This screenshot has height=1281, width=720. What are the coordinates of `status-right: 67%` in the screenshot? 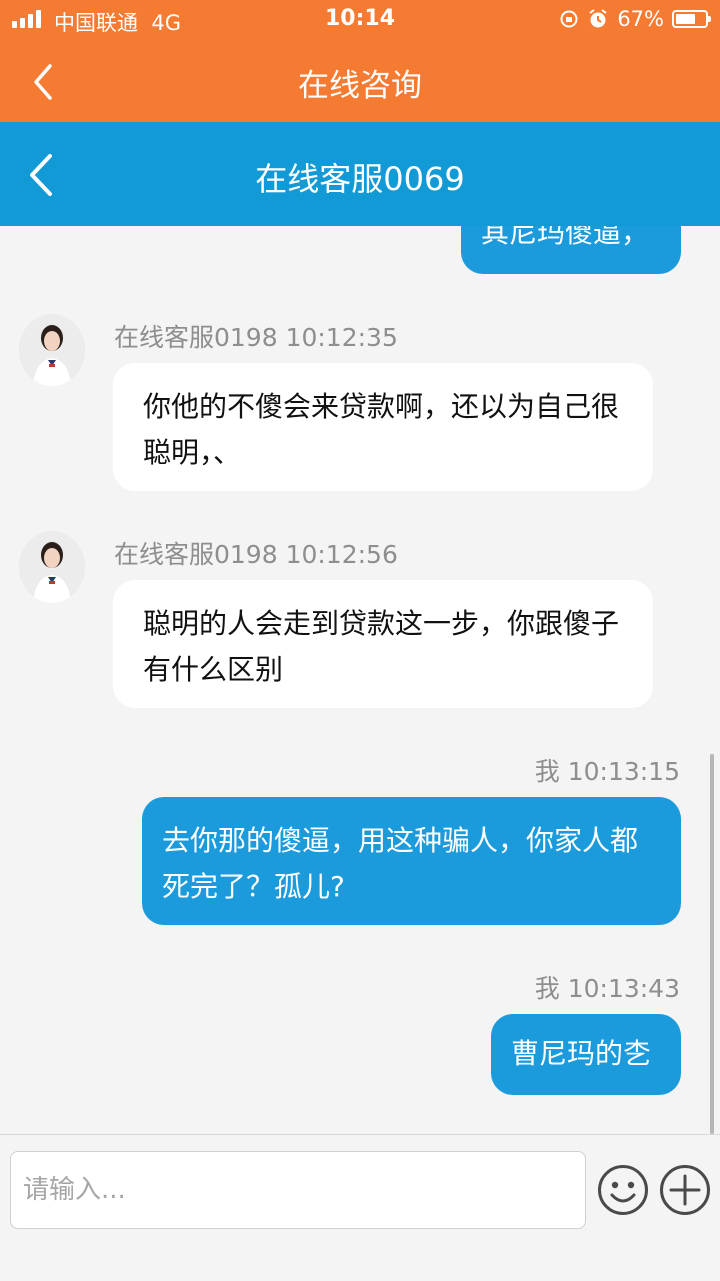 It's located at (635, 19).